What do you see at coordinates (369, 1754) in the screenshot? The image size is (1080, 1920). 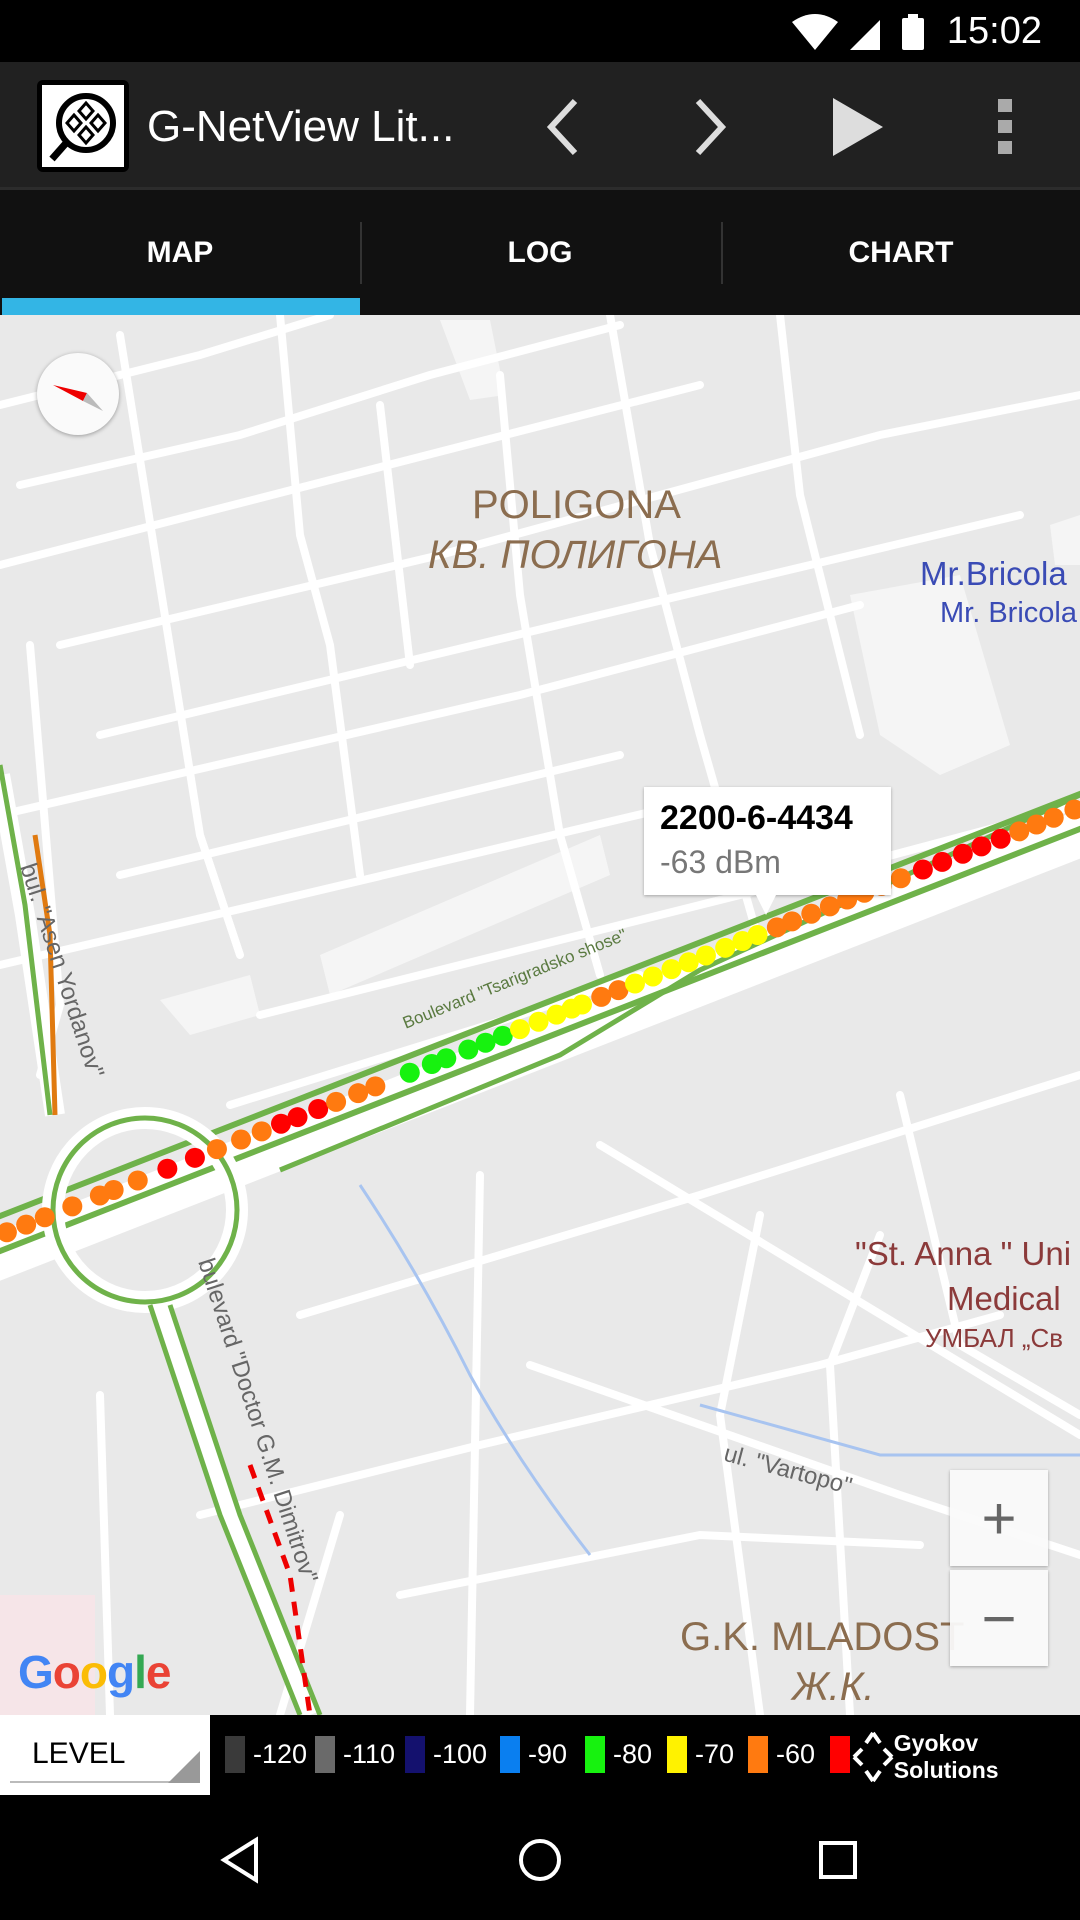 I see `legend-label: -110` at bounding box center [369, 1754].